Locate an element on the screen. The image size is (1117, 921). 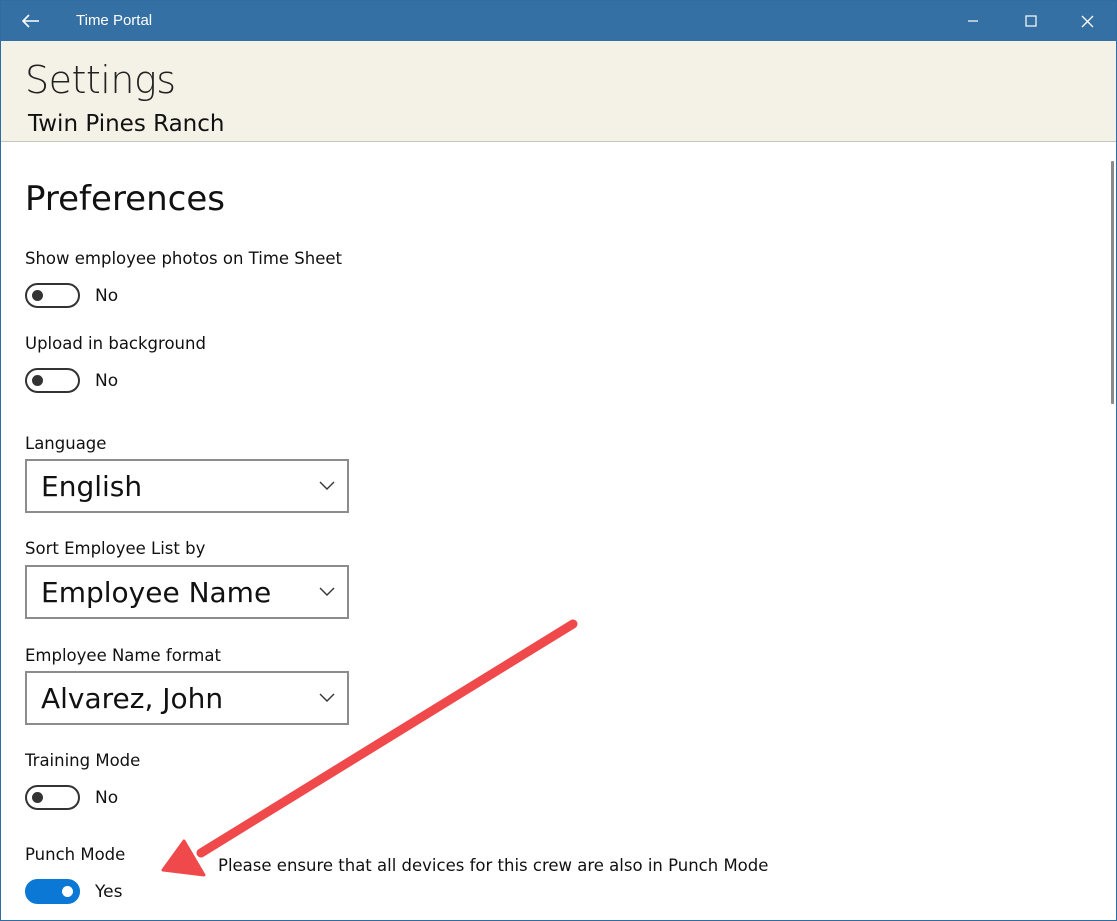
arrow-left-icon is located at coordinates (30, 21).